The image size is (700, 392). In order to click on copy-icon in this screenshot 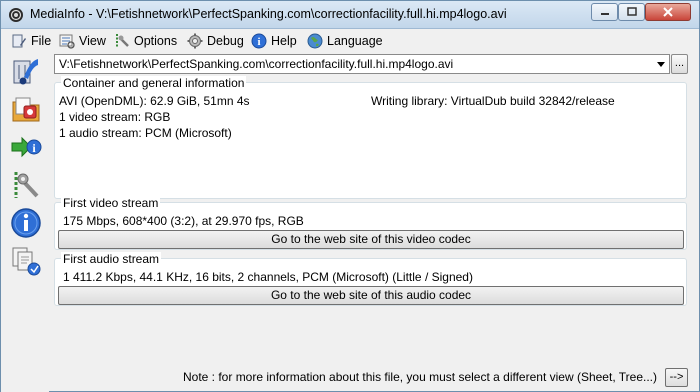, I will do `click(26, 261)`.